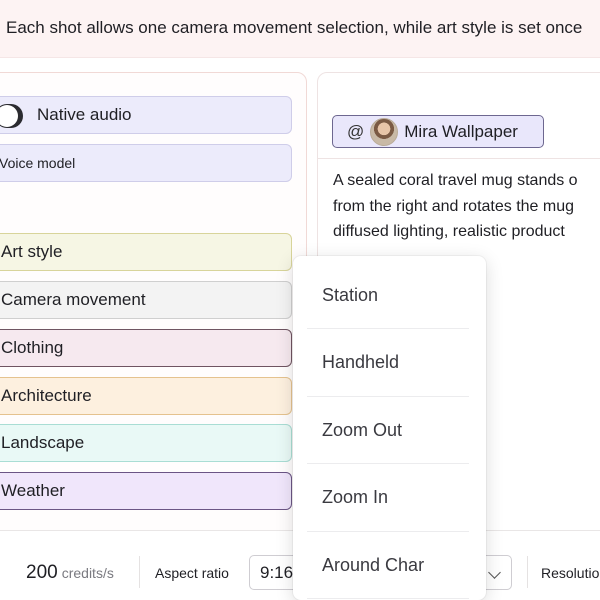 The width and height of the screenshot is (600, 600). Describe the element at coordinates (277, 572) in the screenshot. I see `aspect-ratio-value: 9:16` at that location.